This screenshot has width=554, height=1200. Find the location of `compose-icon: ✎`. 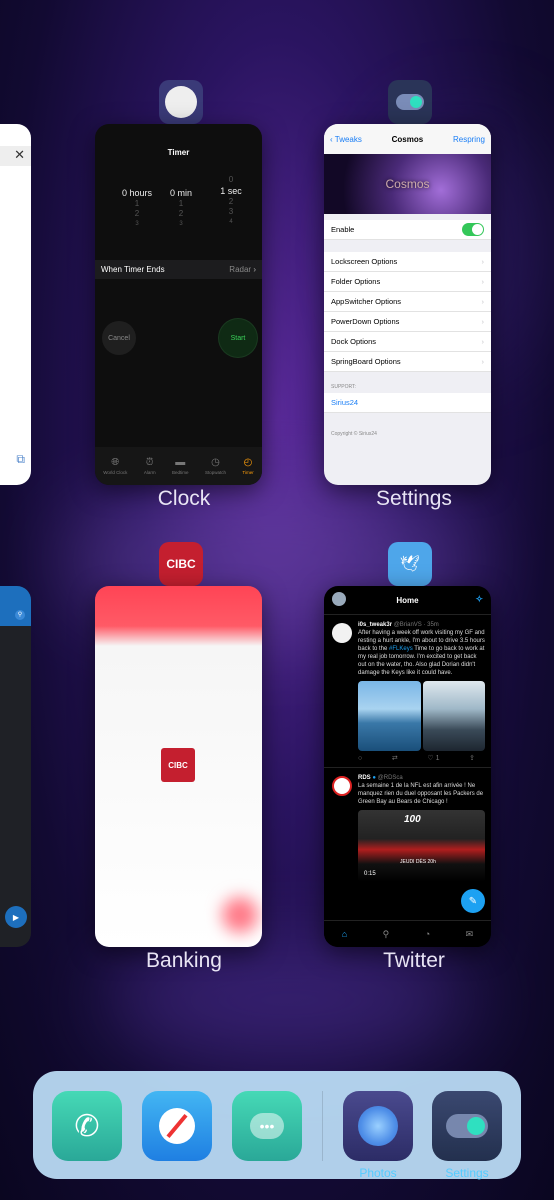

compose-icon: ✎ is located at coordinates (473, 901).